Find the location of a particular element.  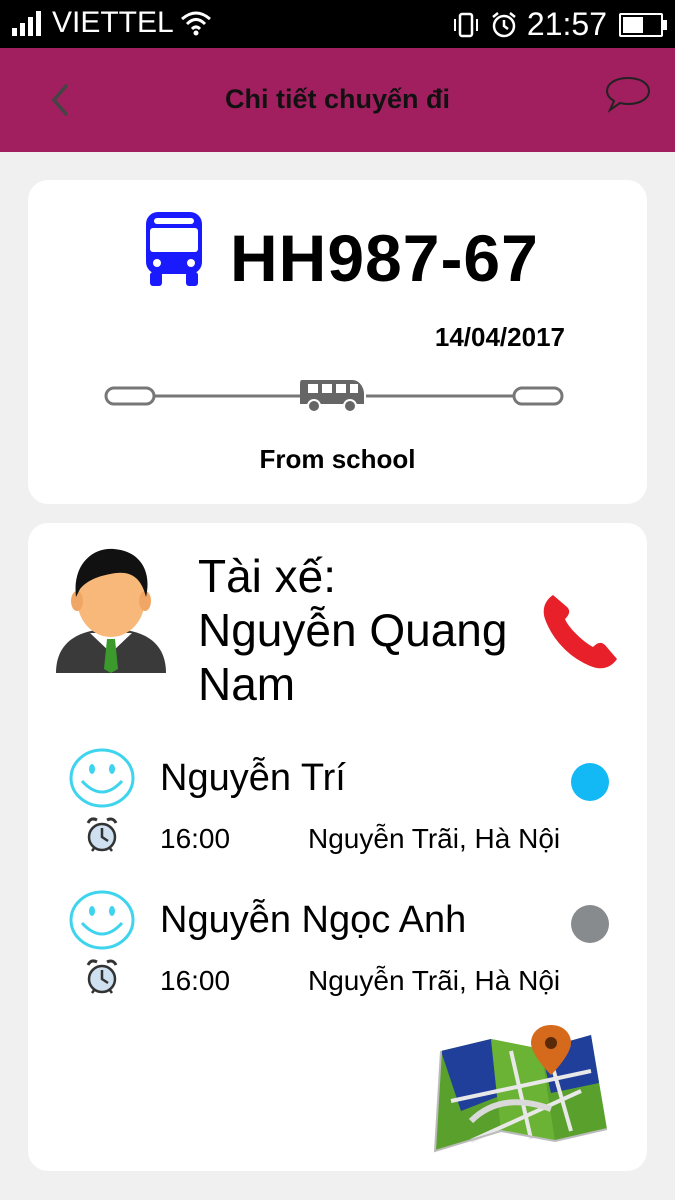

student-name: Nguyễn Trí is located at coordinates (253, 778).